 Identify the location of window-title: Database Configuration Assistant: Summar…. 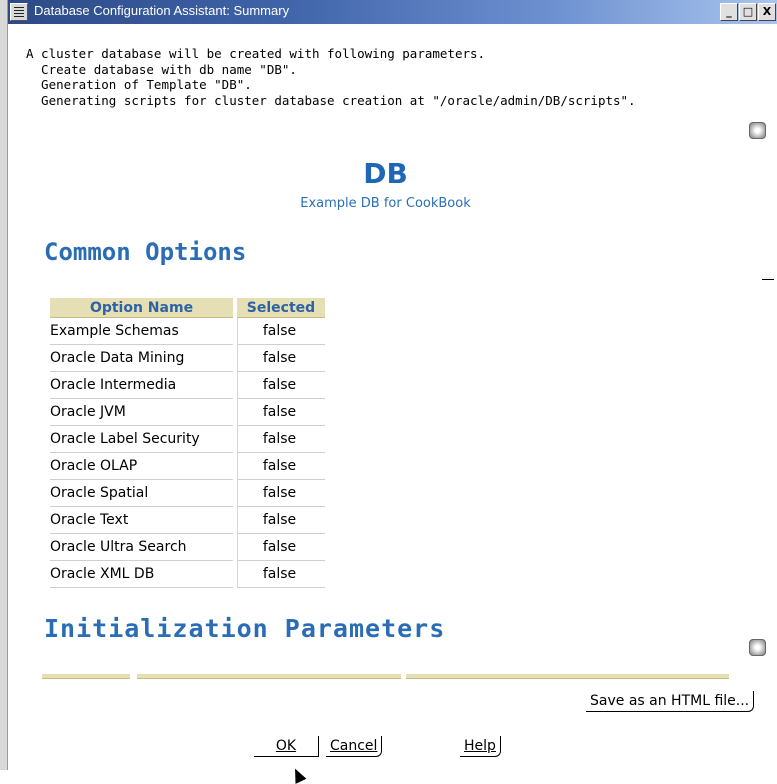
(162, 10).